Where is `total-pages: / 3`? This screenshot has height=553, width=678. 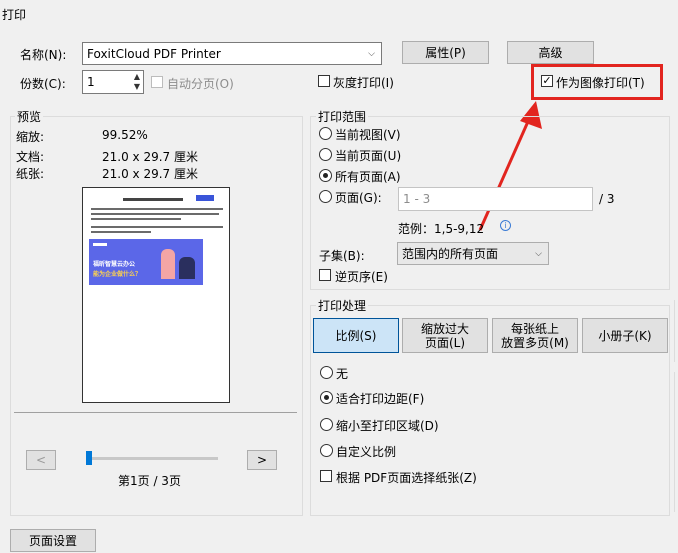
total-pages: / 3 is located at coordinates (607, 199).